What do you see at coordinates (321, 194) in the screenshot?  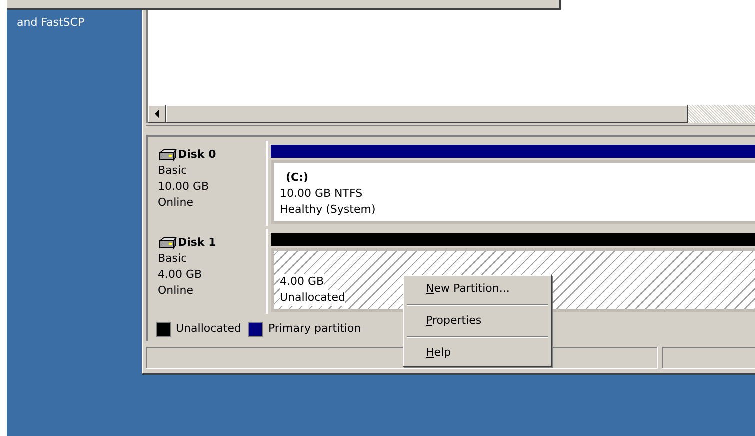 I see `partition-size: 10.00 GB NTFS` at bounding box center [321, 194].